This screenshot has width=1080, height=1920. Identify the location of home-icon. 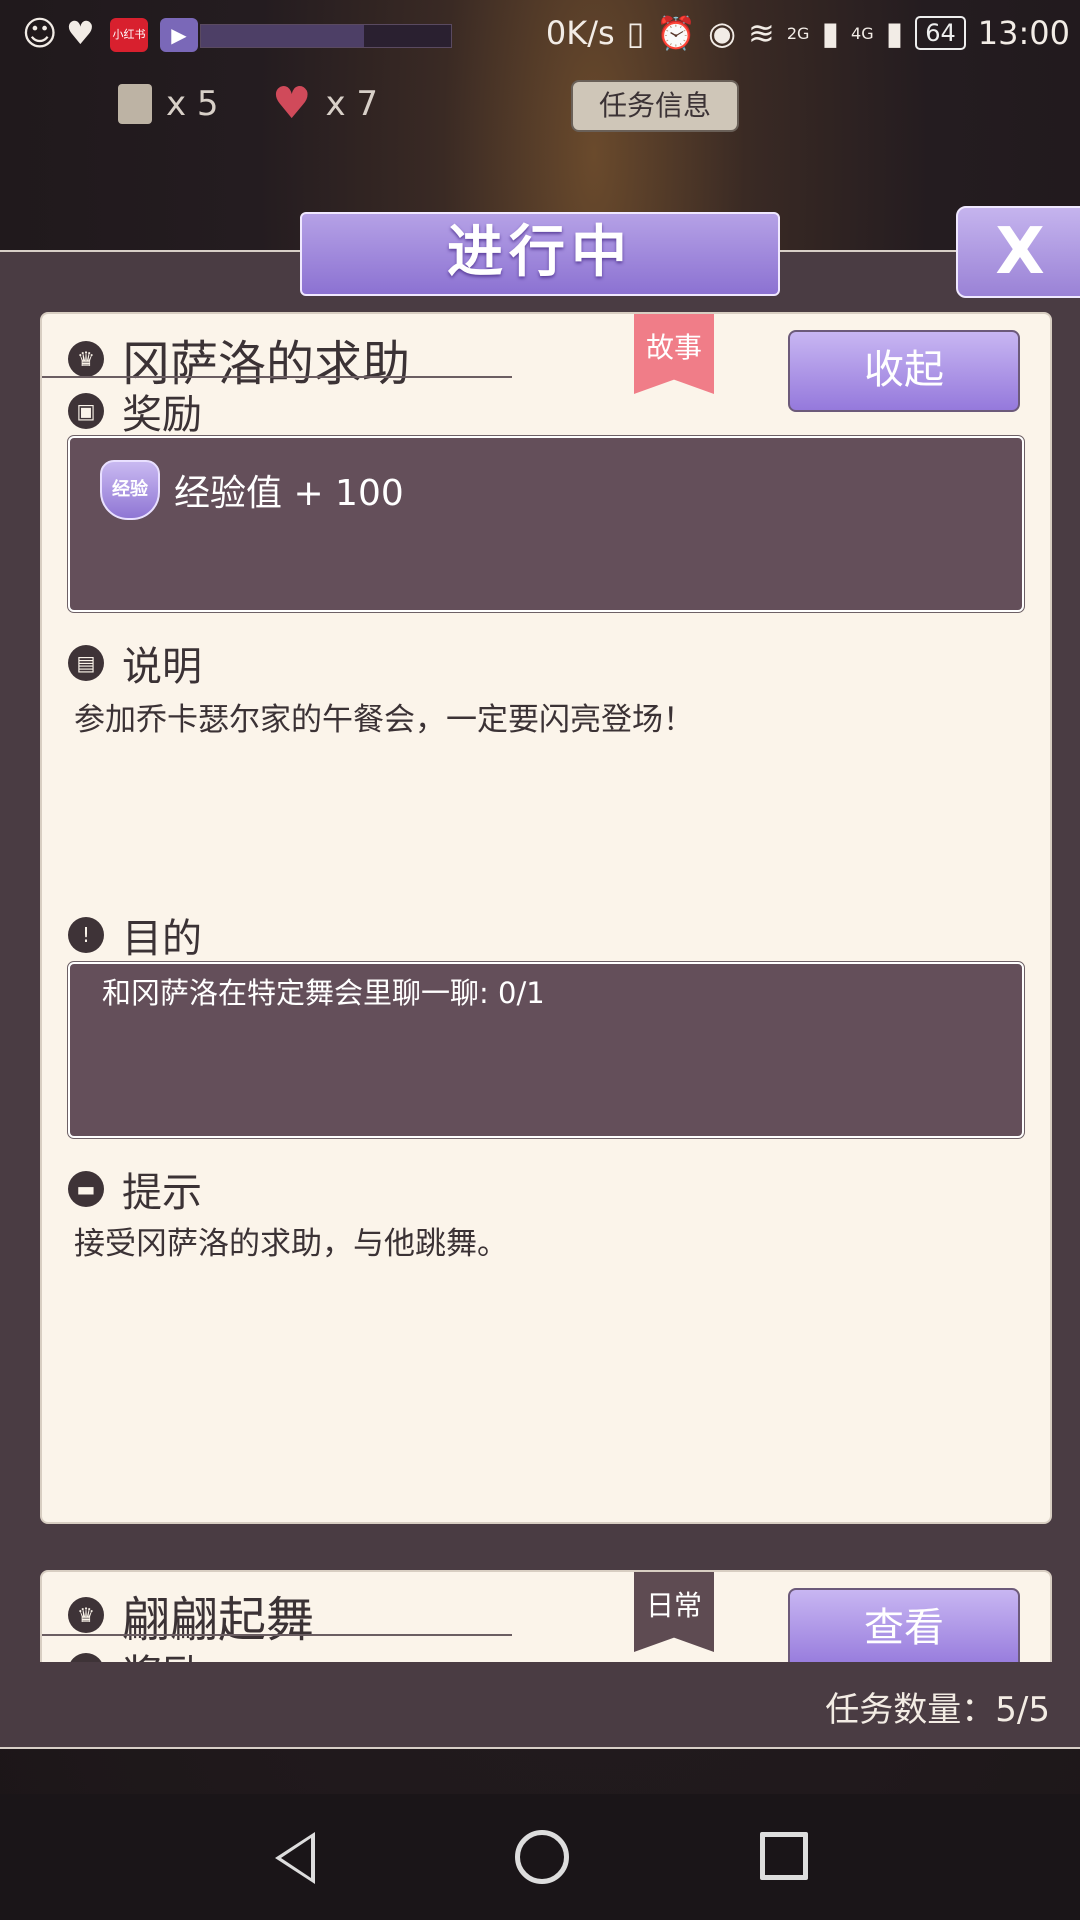
(542, 1857).